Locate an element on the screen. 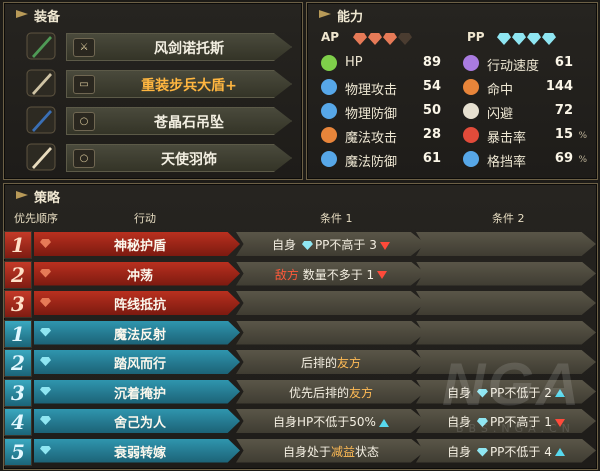 This screenshot has height=471, width=600. equipment-slot: ▭ 重装步兵大盾+ is located at coordinates (155, 83).